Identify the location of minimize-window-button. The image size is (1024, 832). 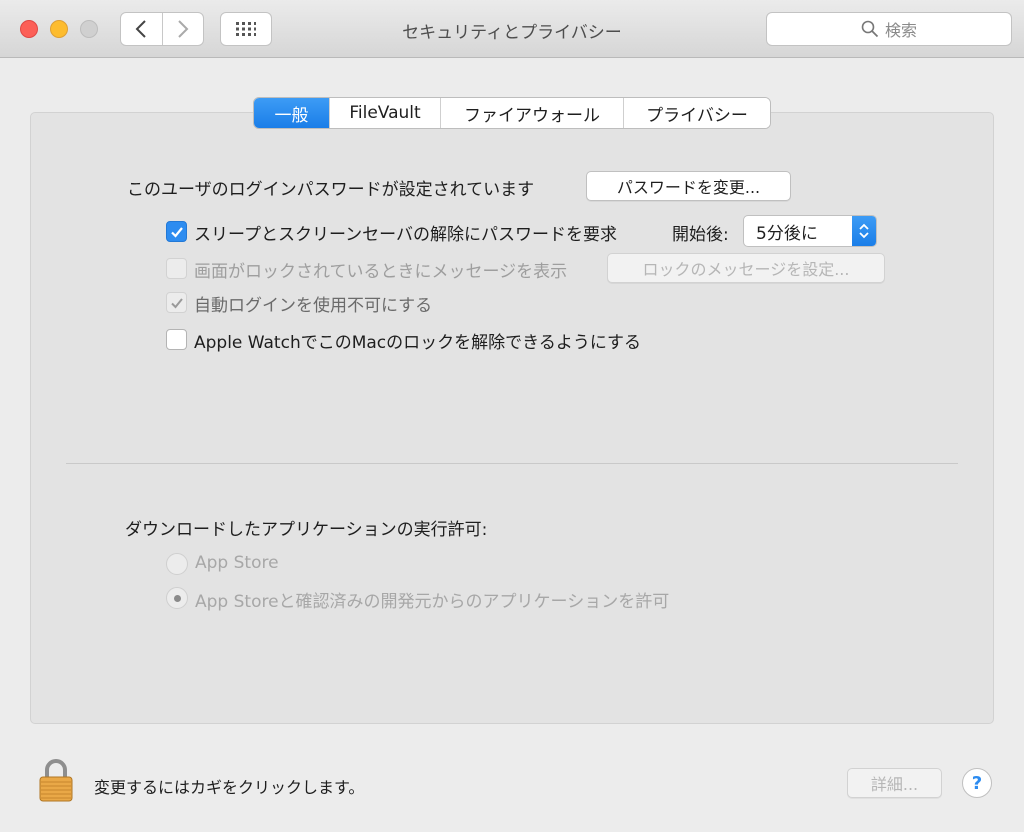
(59, 29).